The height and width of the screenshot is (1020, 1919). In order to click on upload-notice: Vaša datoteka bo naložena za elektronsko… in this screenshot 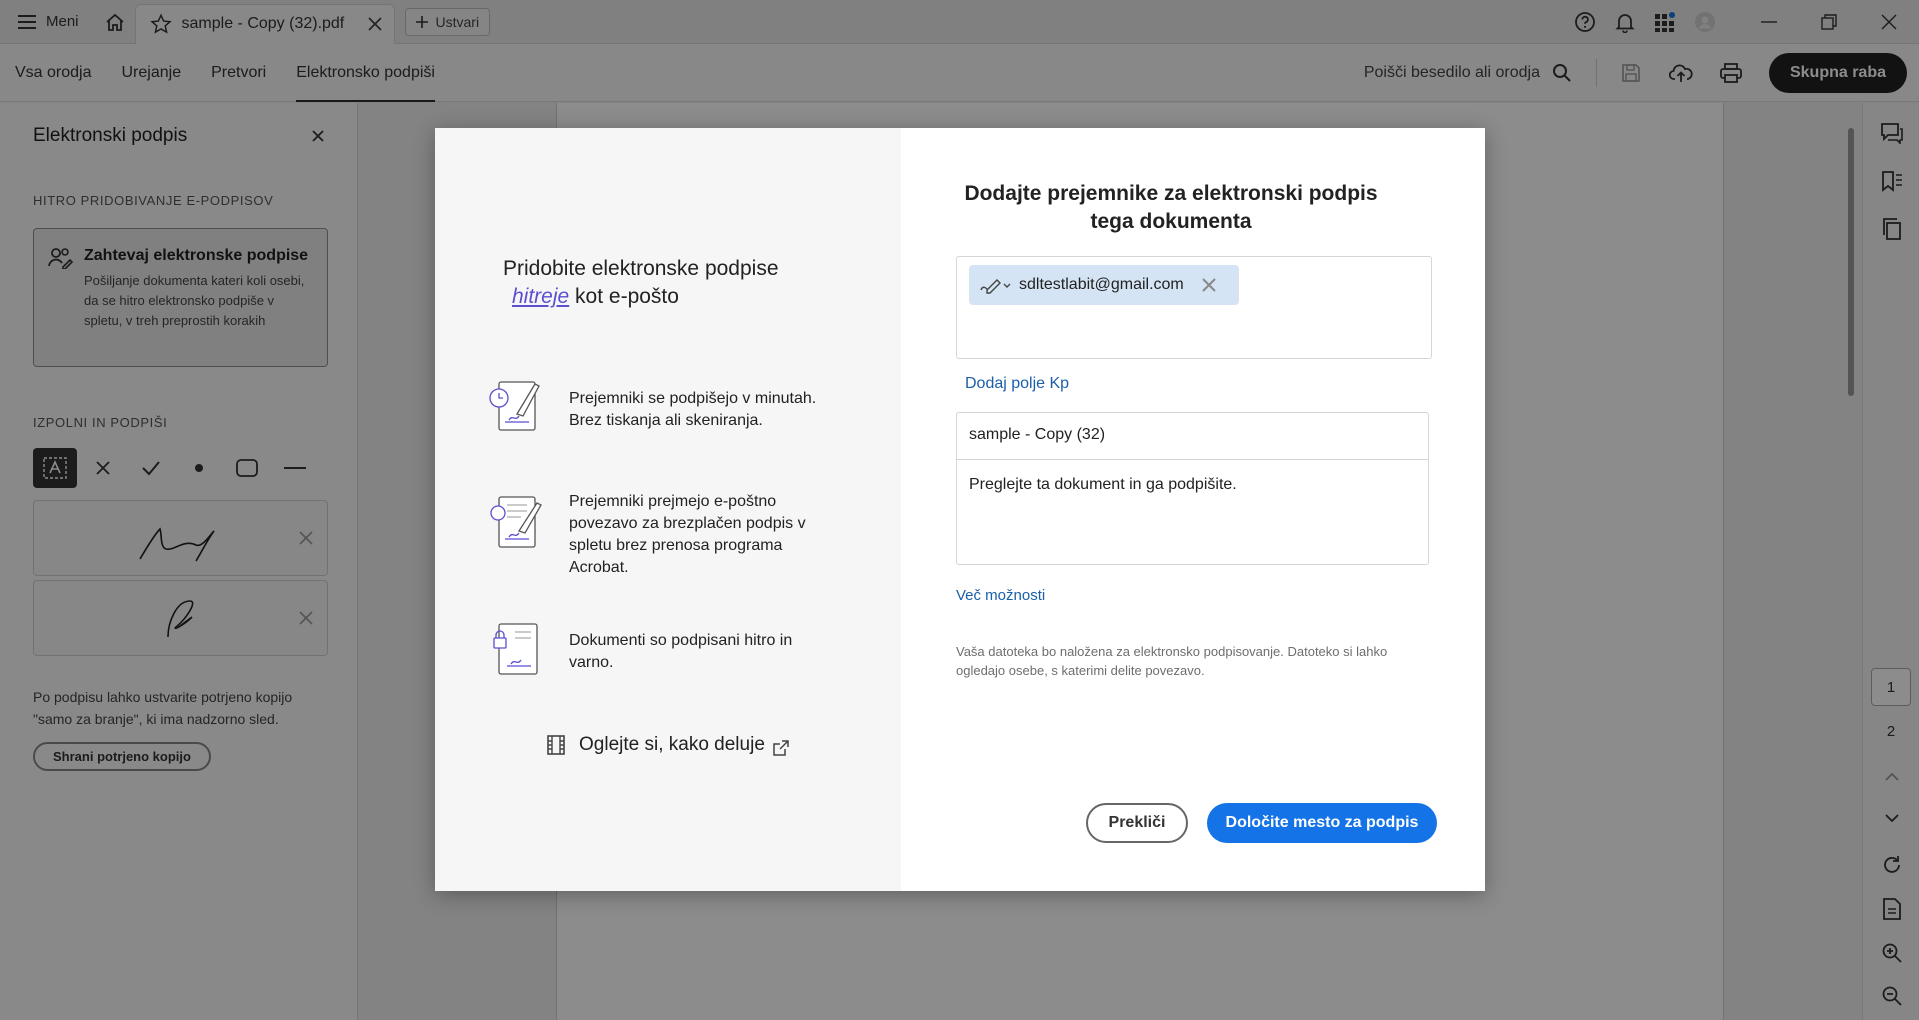, I will do `click(1172, 661)`.